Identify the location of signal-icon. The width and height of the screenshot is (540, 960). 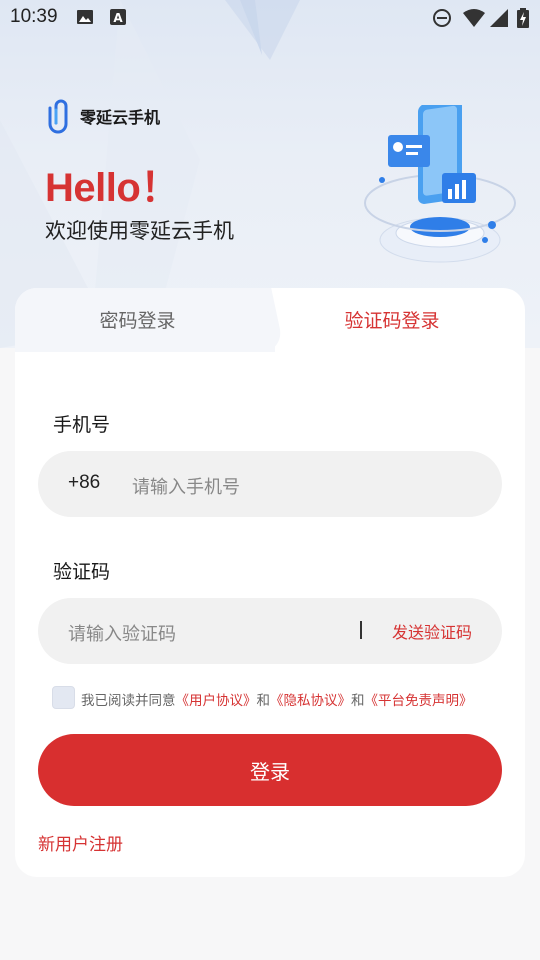
(499, 18).